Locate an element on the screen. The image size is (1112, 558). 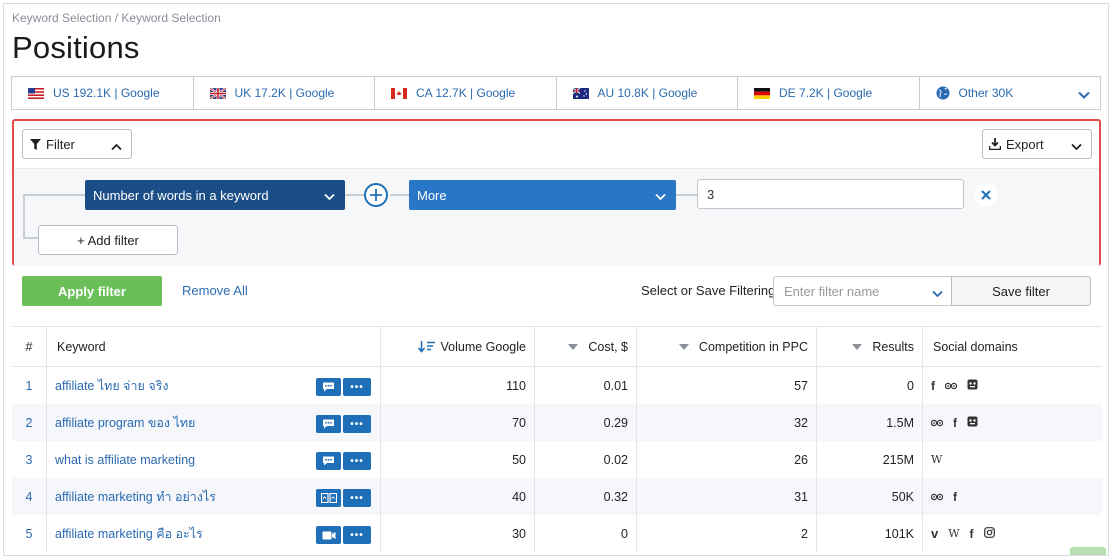
db-tab-uk: UK 17.2K | Google is located at coordinates (284, 93).